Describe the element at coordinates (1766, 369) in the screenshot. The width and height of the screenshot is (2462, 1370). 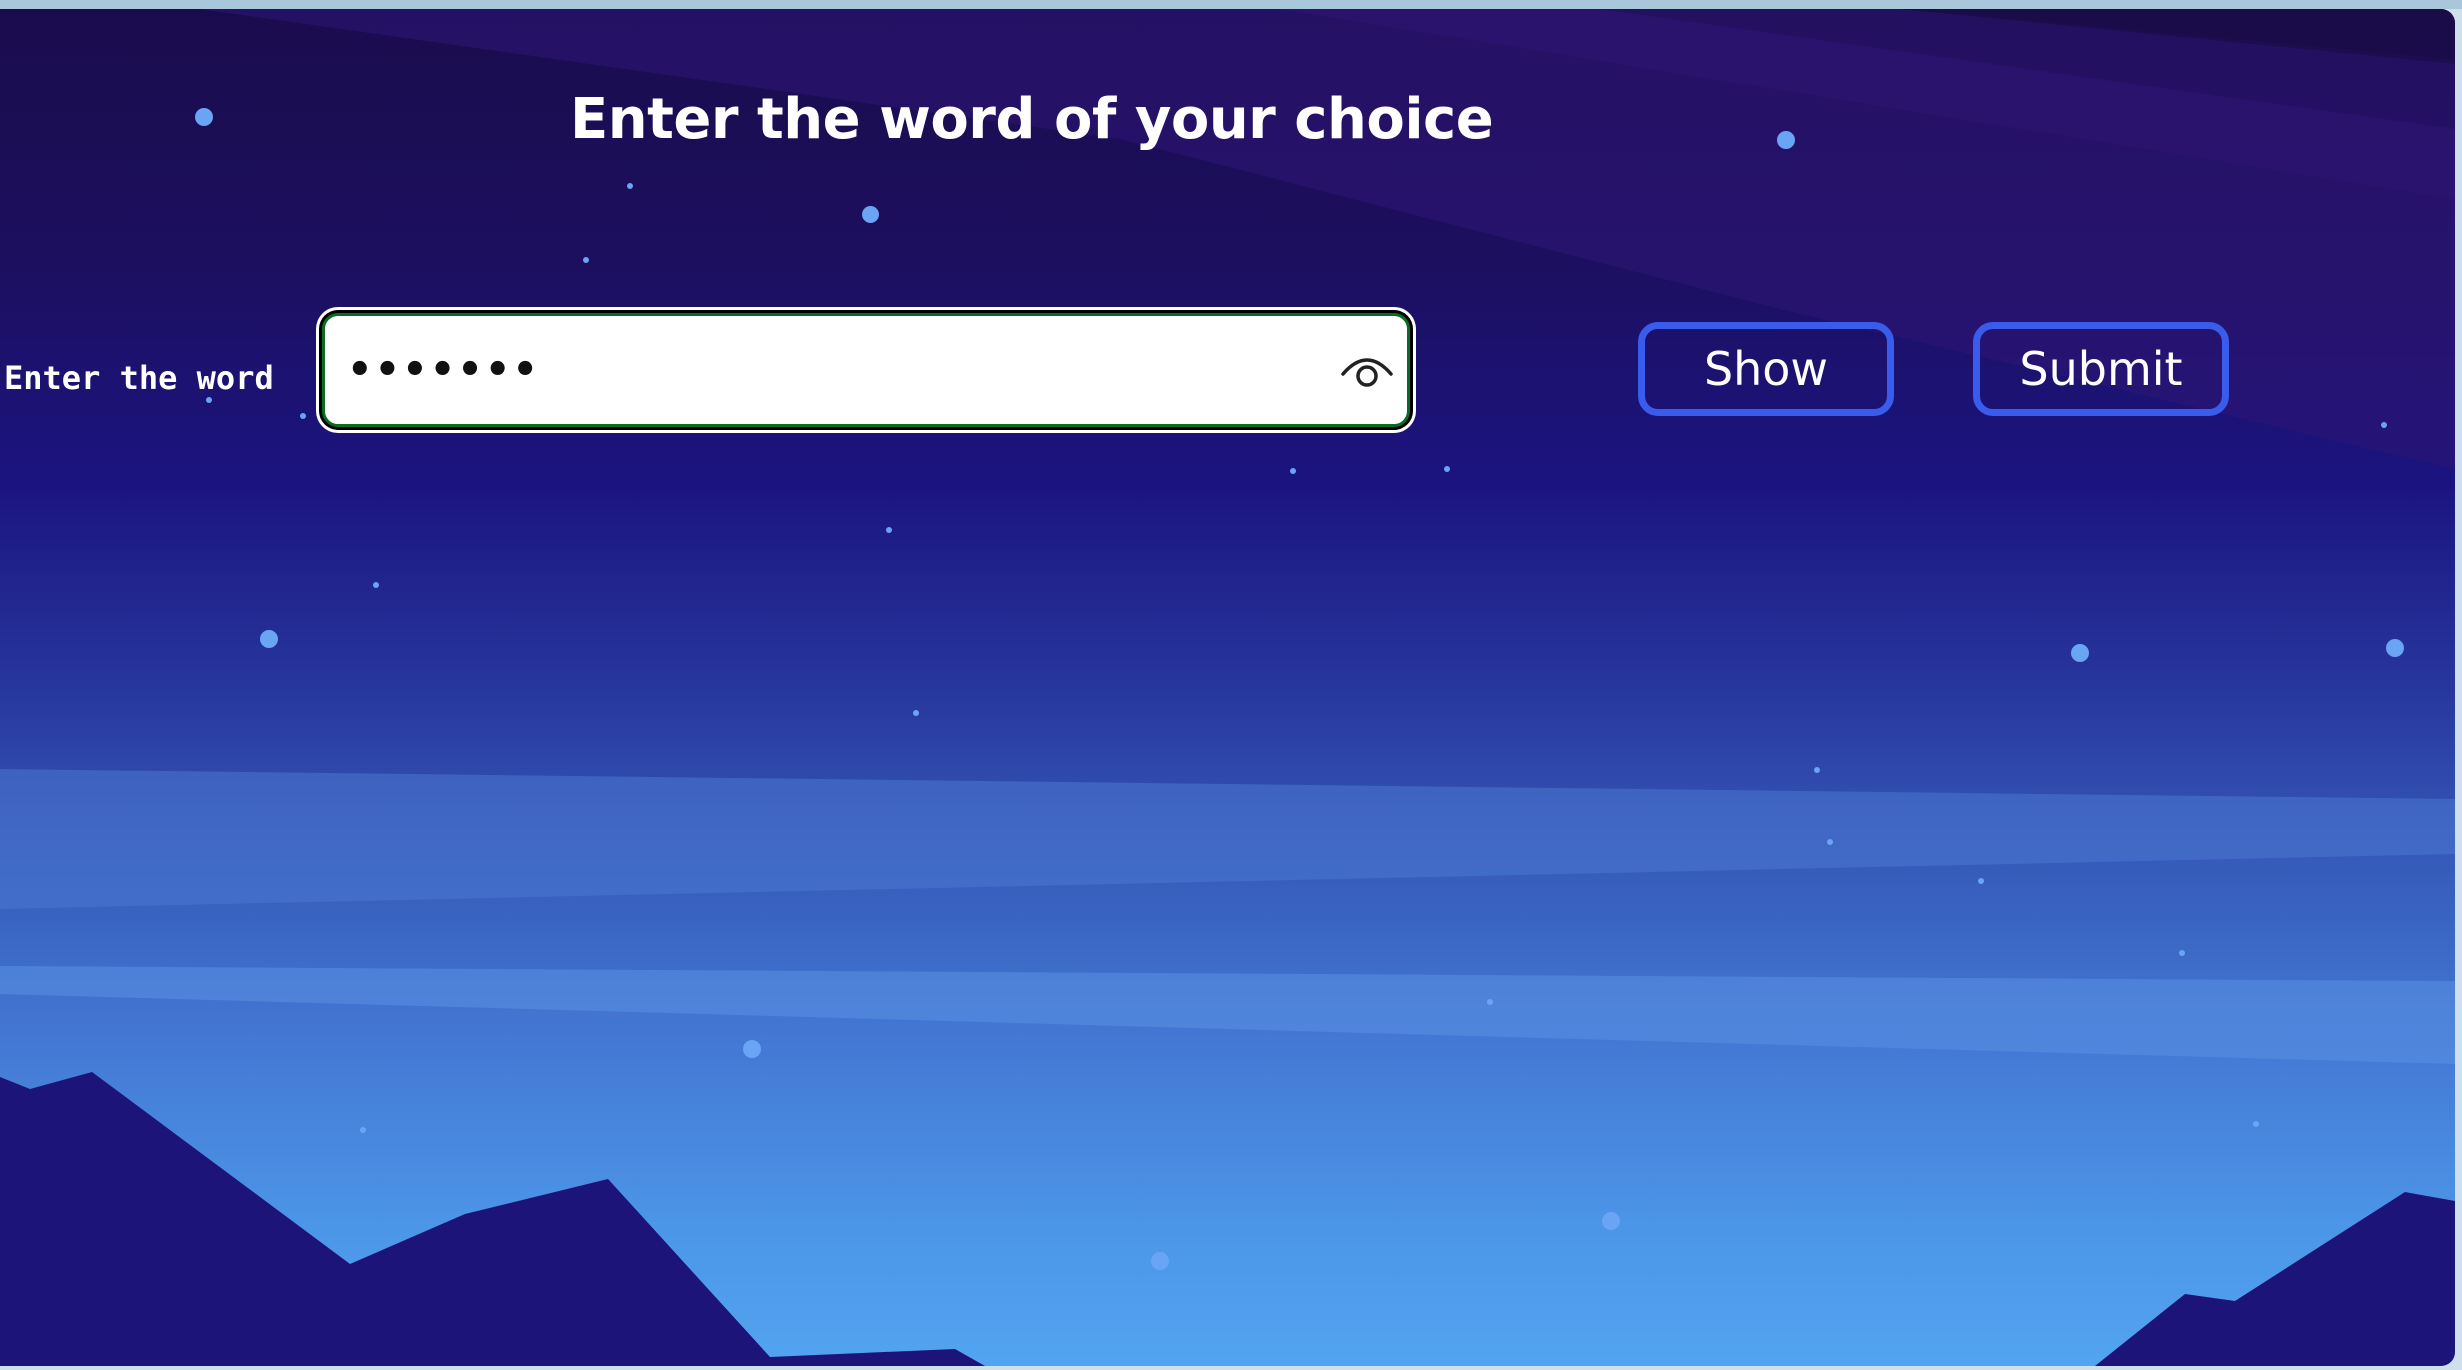
I see `show-button: Show` at that location.